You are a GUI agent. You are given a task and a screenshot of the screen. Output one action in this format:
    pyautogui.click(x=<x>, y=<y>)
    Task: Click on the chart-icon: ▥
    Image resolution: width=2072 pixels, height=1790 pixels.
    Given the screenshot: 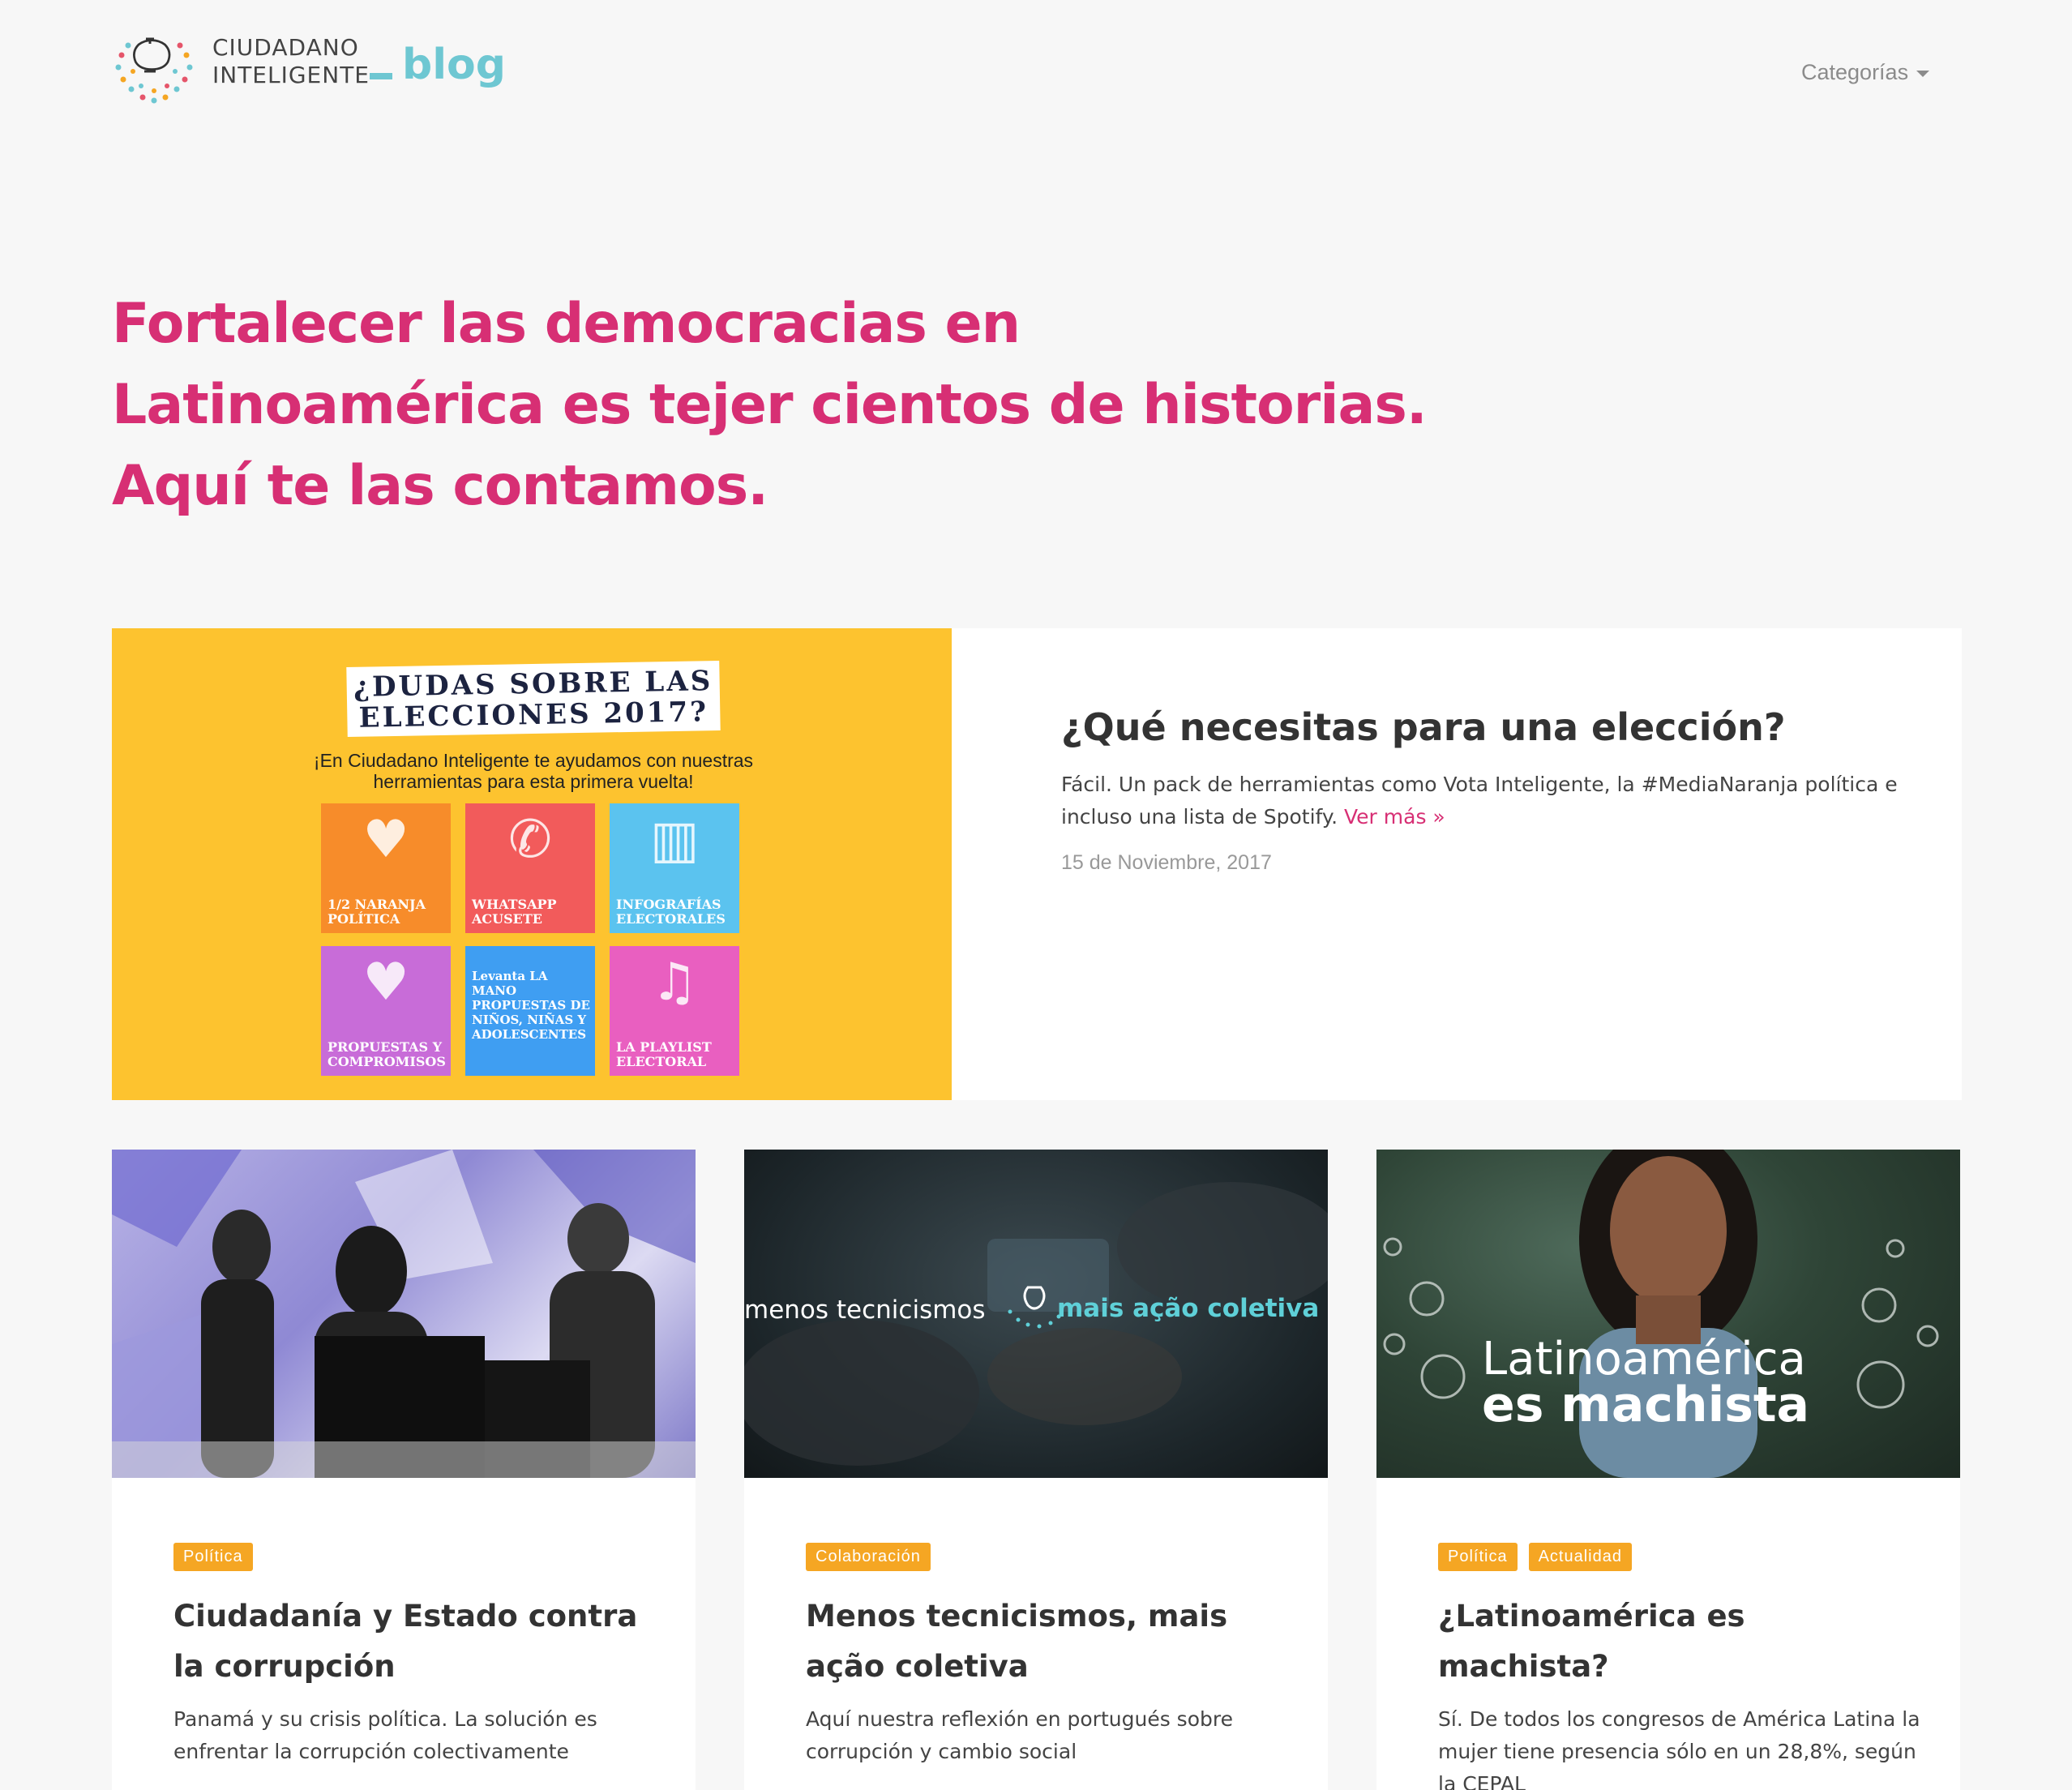 What is the action you would take?
    pyautogui.click(x=675, y=839)
    